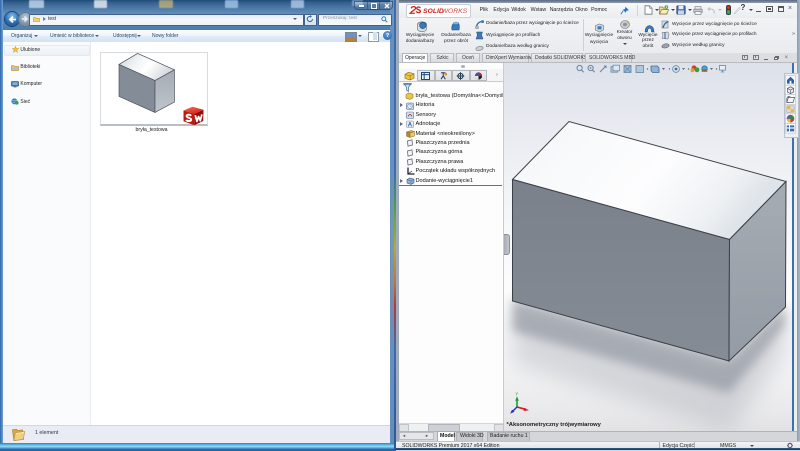  What do you see at coordinates (410, 125) in the screenshot?
I see `svg-text: A` at bounding box center [410, 125].